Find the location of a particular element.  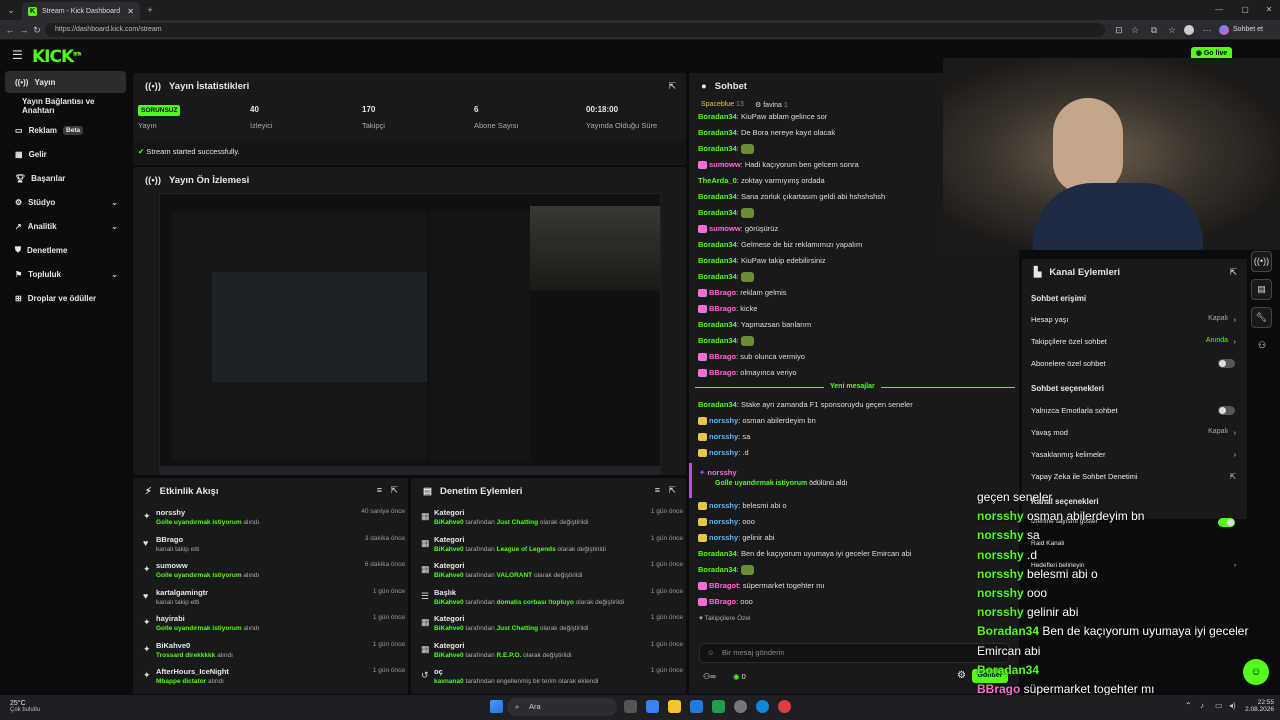

chat-message: BBrago: ooo is located at coordinates (725, 602).